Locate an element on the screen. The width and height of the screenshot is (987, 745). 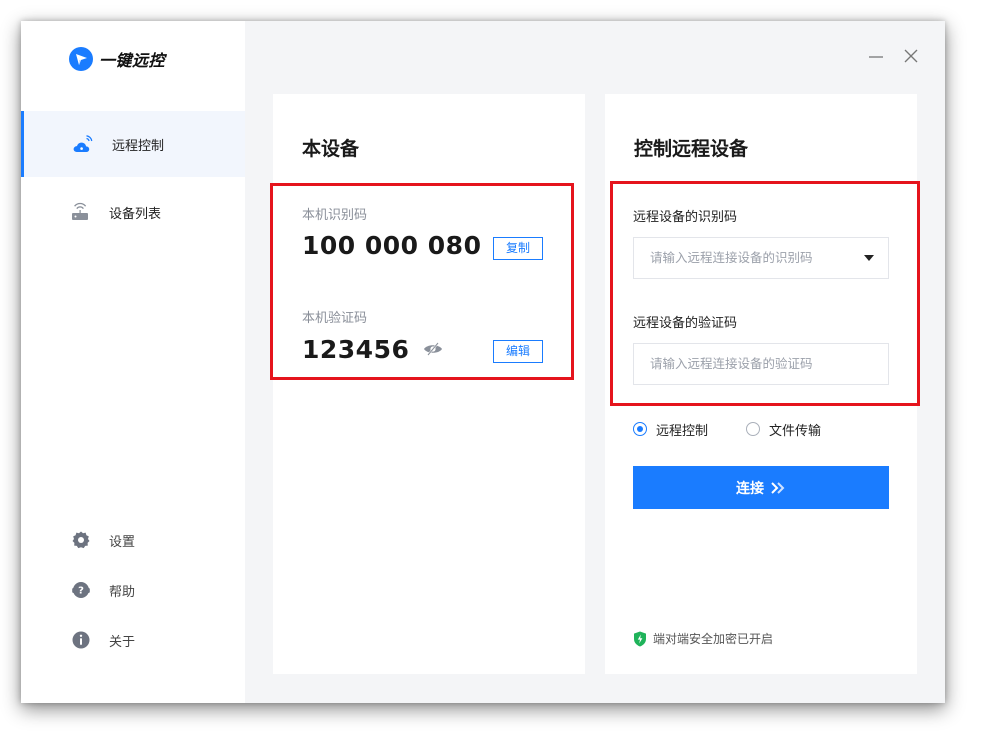
remote-code-input: 请输入远程连接设备的验证码 is located at coordinates (761, 364).